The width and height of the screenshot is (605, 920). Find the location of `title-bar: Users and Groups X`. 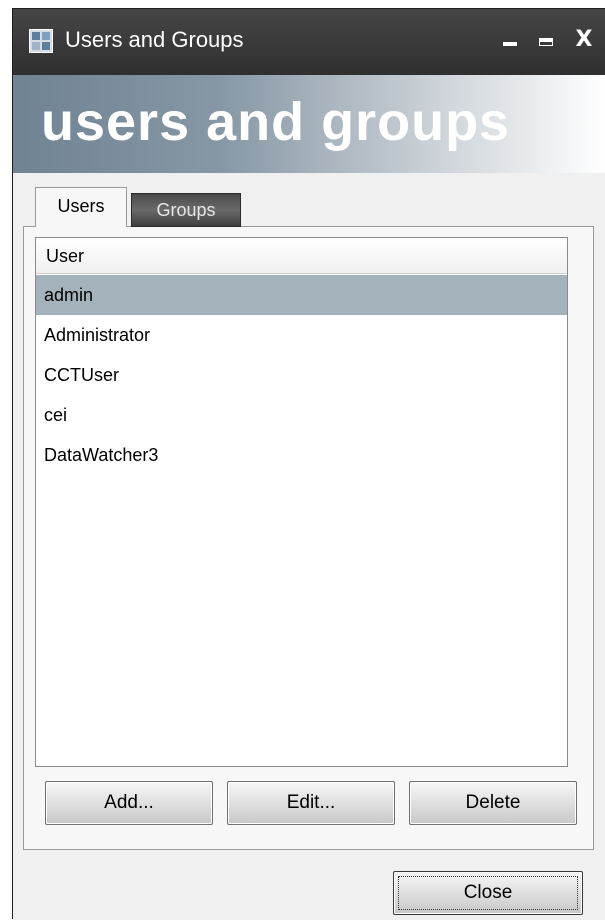

title-bar: Users and Groups X is located at coordinates (309, 42).